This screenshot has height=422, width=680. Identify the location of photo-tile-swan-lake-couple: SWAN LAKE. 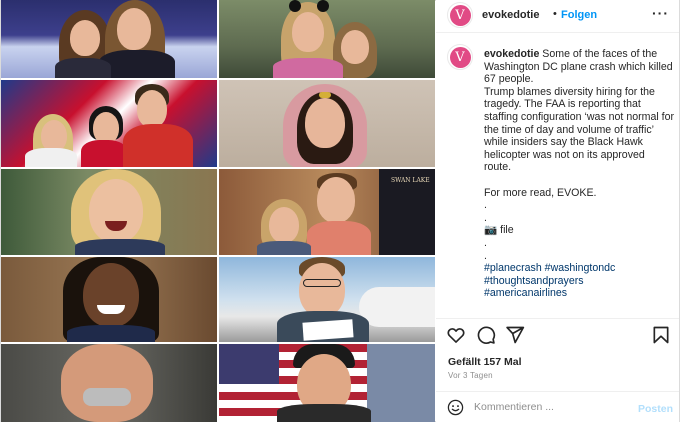
(327, 212).